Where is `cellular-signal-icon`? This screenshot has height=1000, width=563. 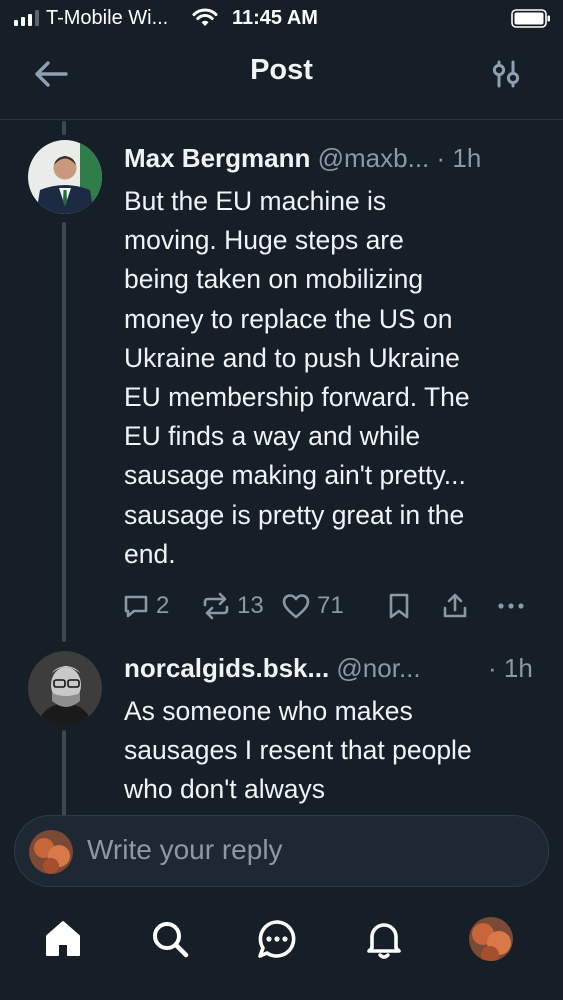
cellular-signal-icon is located at coordinates (26, 18).